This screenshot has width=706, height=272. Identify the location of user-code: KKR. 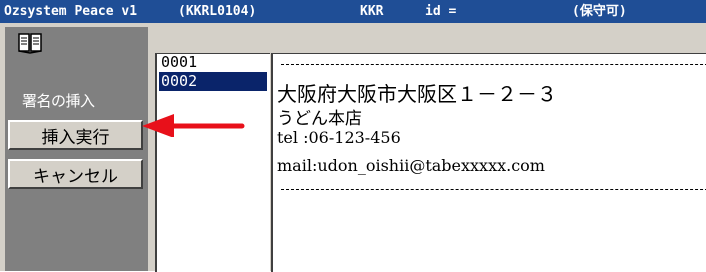
(372, 11).